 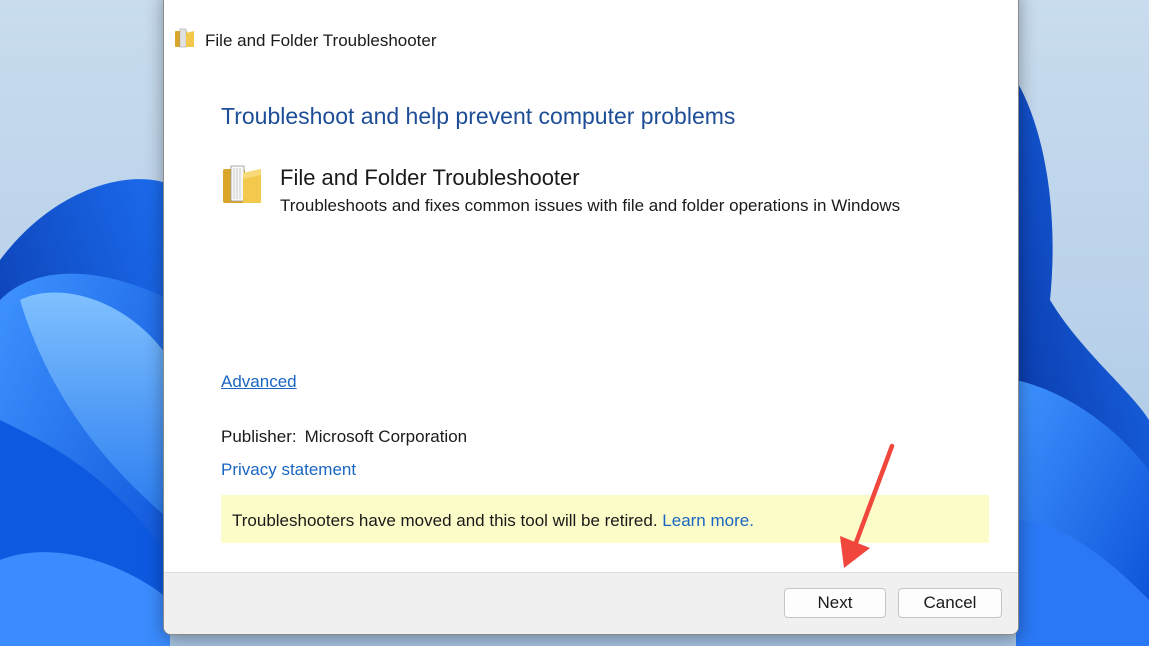 What do you see at coordinates (835, 603) in the screenshot?
I see `next-button: Next` at bounding box center [835, 603].